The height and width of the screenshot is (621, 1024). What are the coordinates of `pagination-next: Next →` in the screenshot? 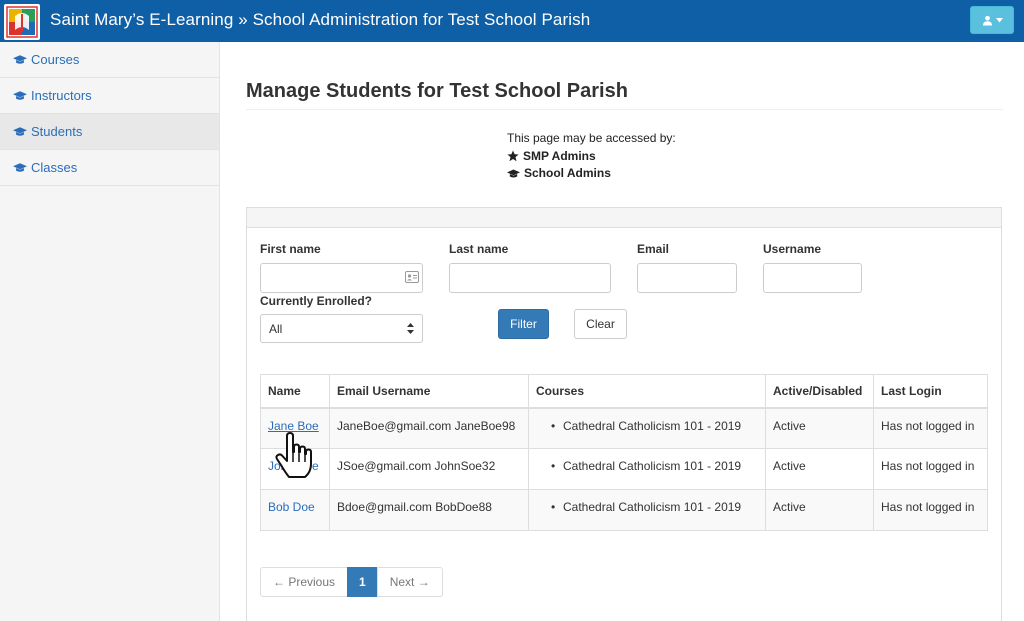 It's located at (409, 582).